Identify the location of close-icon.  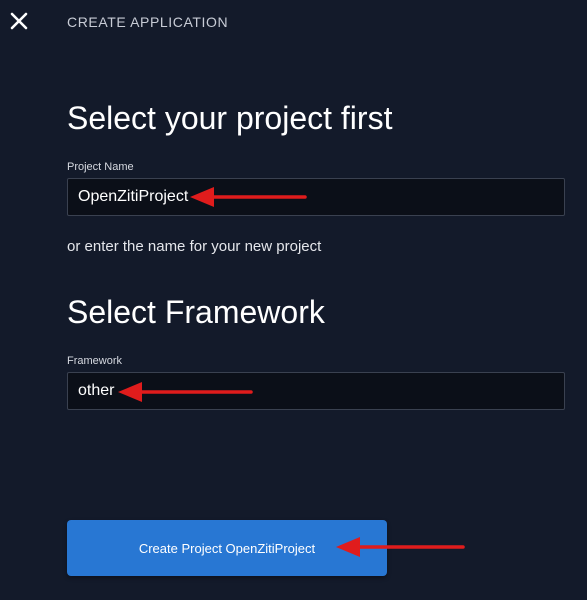
(19, 21).